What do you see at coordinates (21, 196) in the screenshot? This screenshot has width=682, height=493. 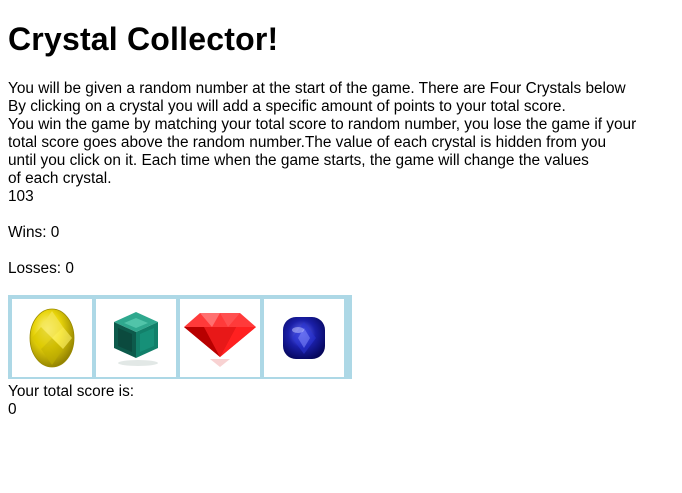 I see `target-number: 103` at bounding box center [21, 196].